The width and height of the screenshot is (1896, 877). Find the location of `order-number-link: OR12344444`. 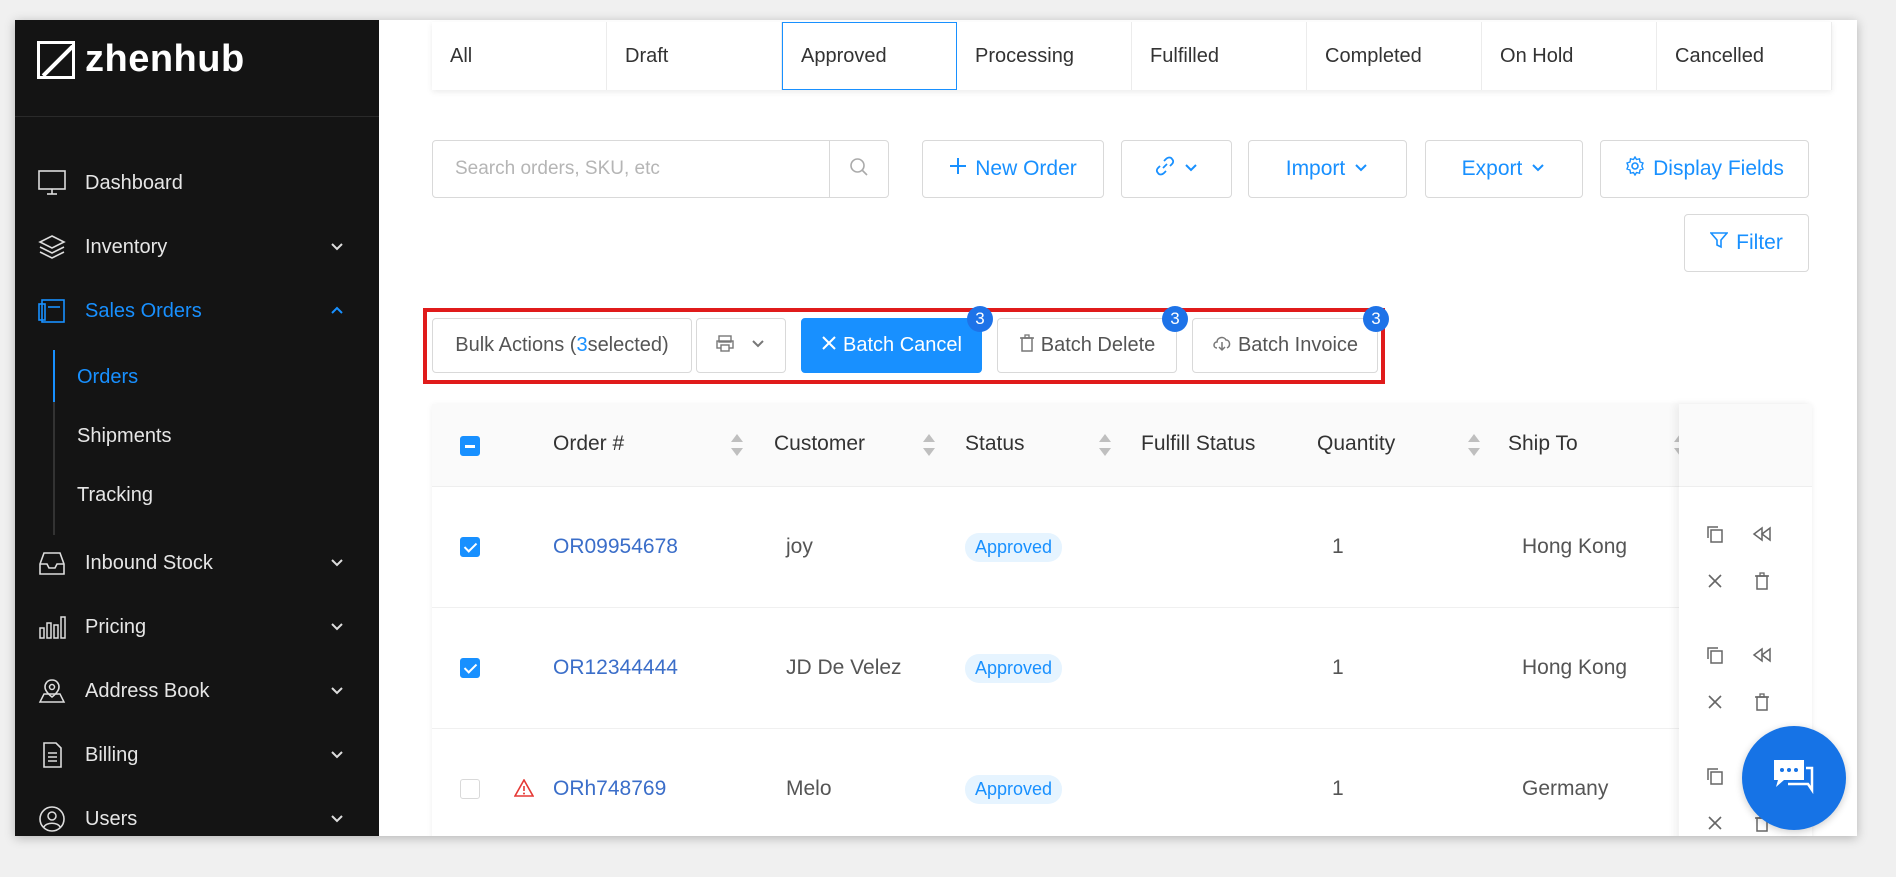

order-number-link: OR12344444 is located at coordinates (615, 668).